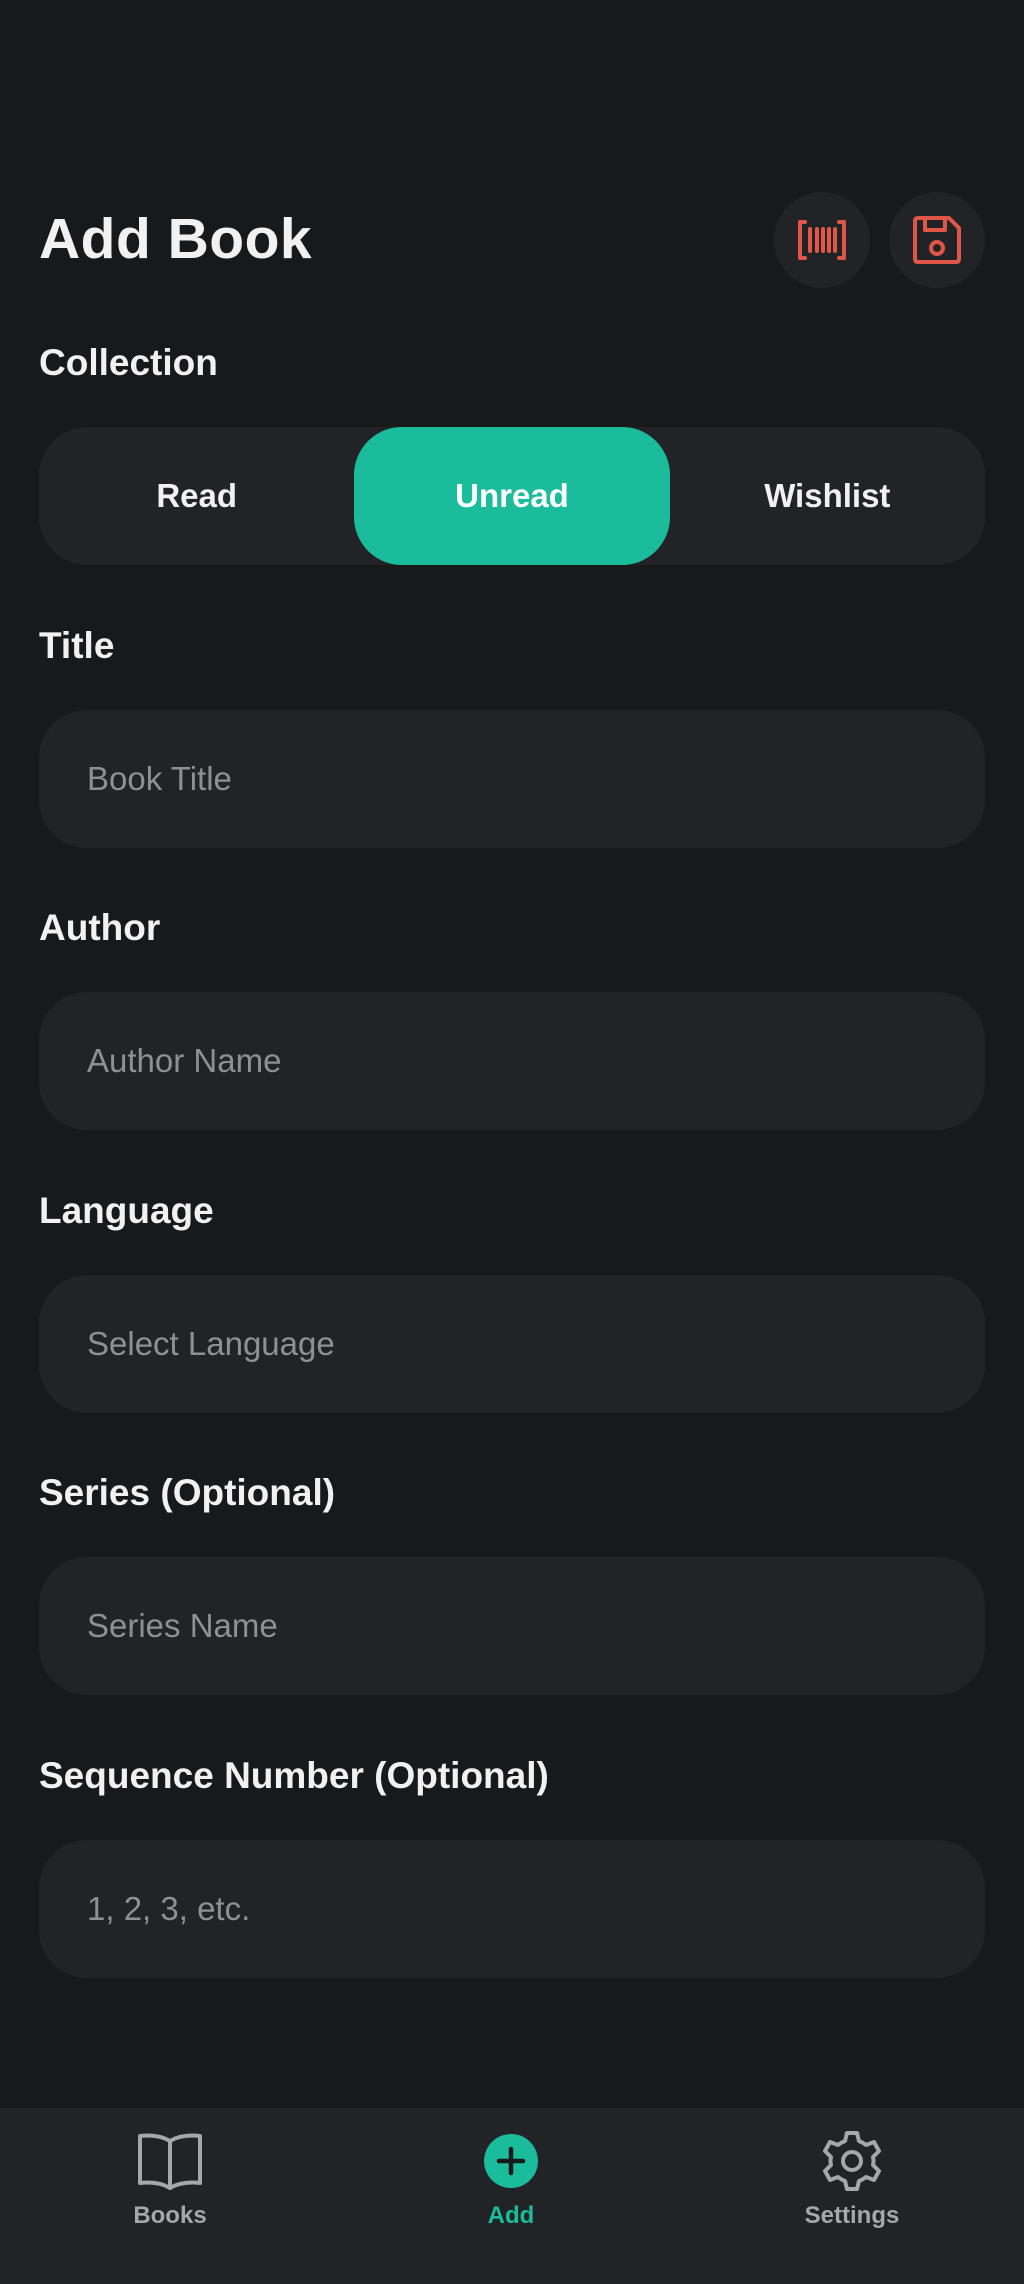  I want to click on barcode-scan-icon, so click(822, 240).